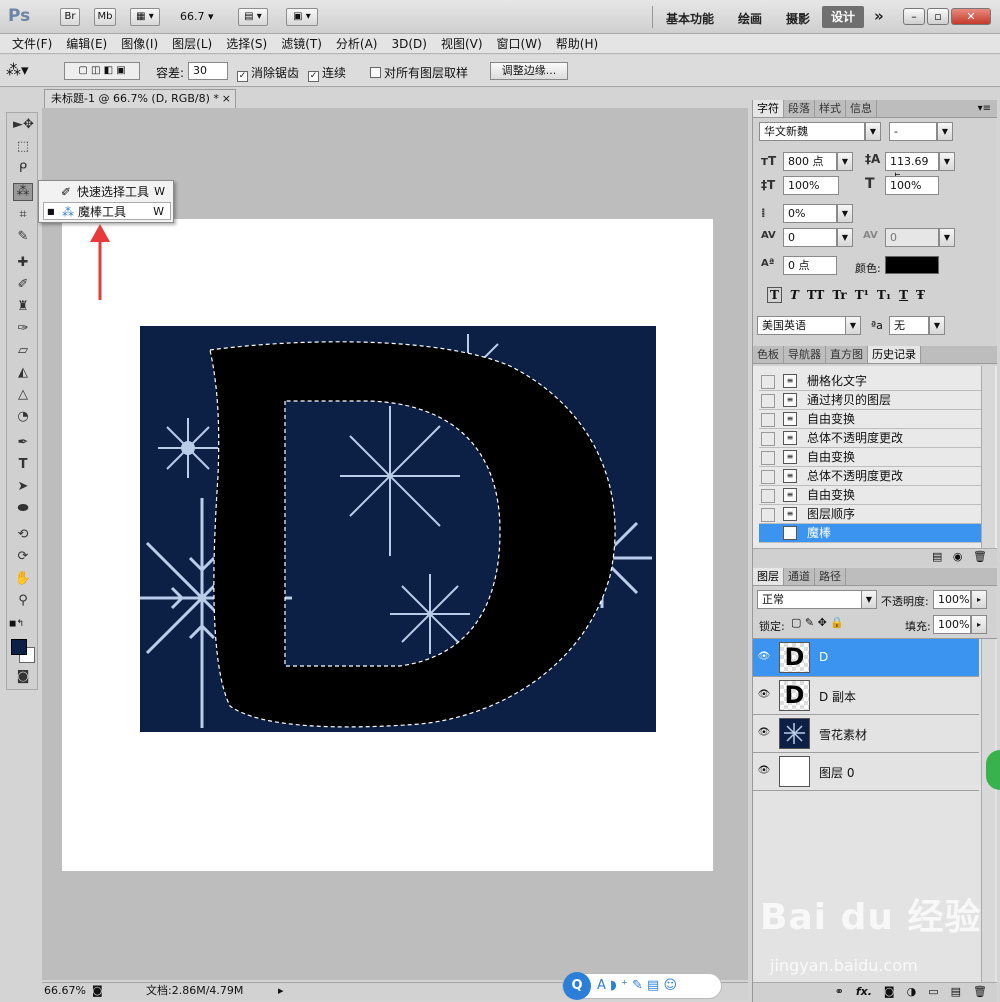 The height and width of the screenshot is (1002, 1000). What do you see at coordinates (914, 16) in the screenshot?
I see `minimize-icon: –` at bounding box center [914, 16].